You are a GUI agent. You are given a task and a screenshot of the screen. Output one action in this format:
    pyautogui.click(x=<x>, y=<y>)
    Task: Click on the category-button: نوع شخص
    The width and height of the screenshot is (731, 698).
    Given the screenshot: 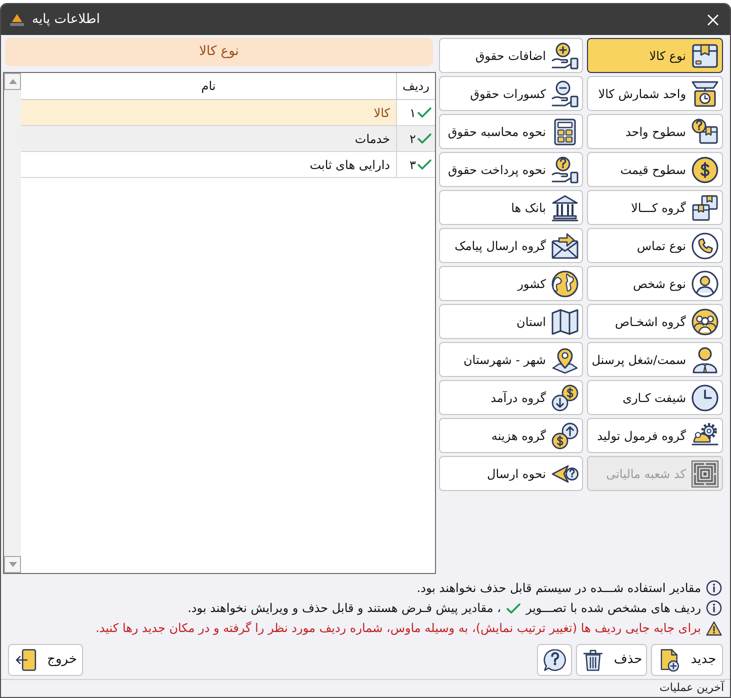 What is the action you would take?
    pyautogui.click(x=655, y=283)
    